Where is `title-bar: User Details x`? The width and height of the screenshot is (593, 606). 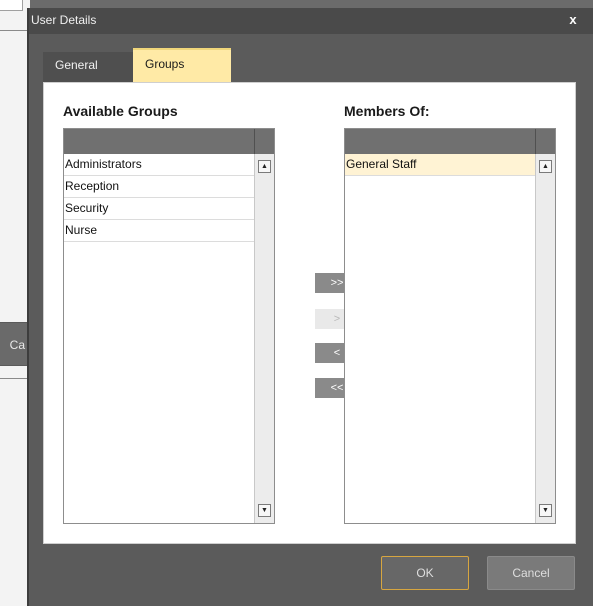 title-bar: User Details x is located at coordinates (311, 21).